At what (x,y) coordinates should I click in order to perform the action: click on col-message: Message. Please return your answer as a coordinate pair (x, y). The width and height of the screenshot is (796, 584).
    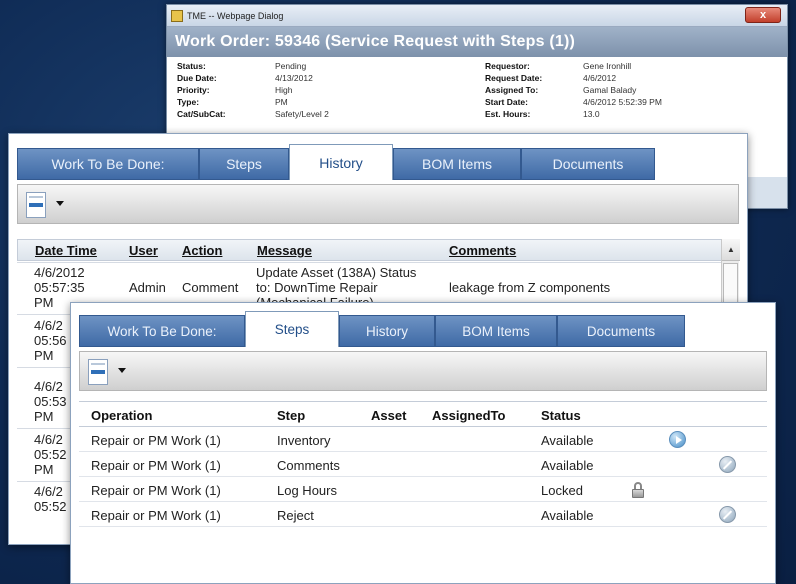
    Looking at the image, I should click on (284, 250).